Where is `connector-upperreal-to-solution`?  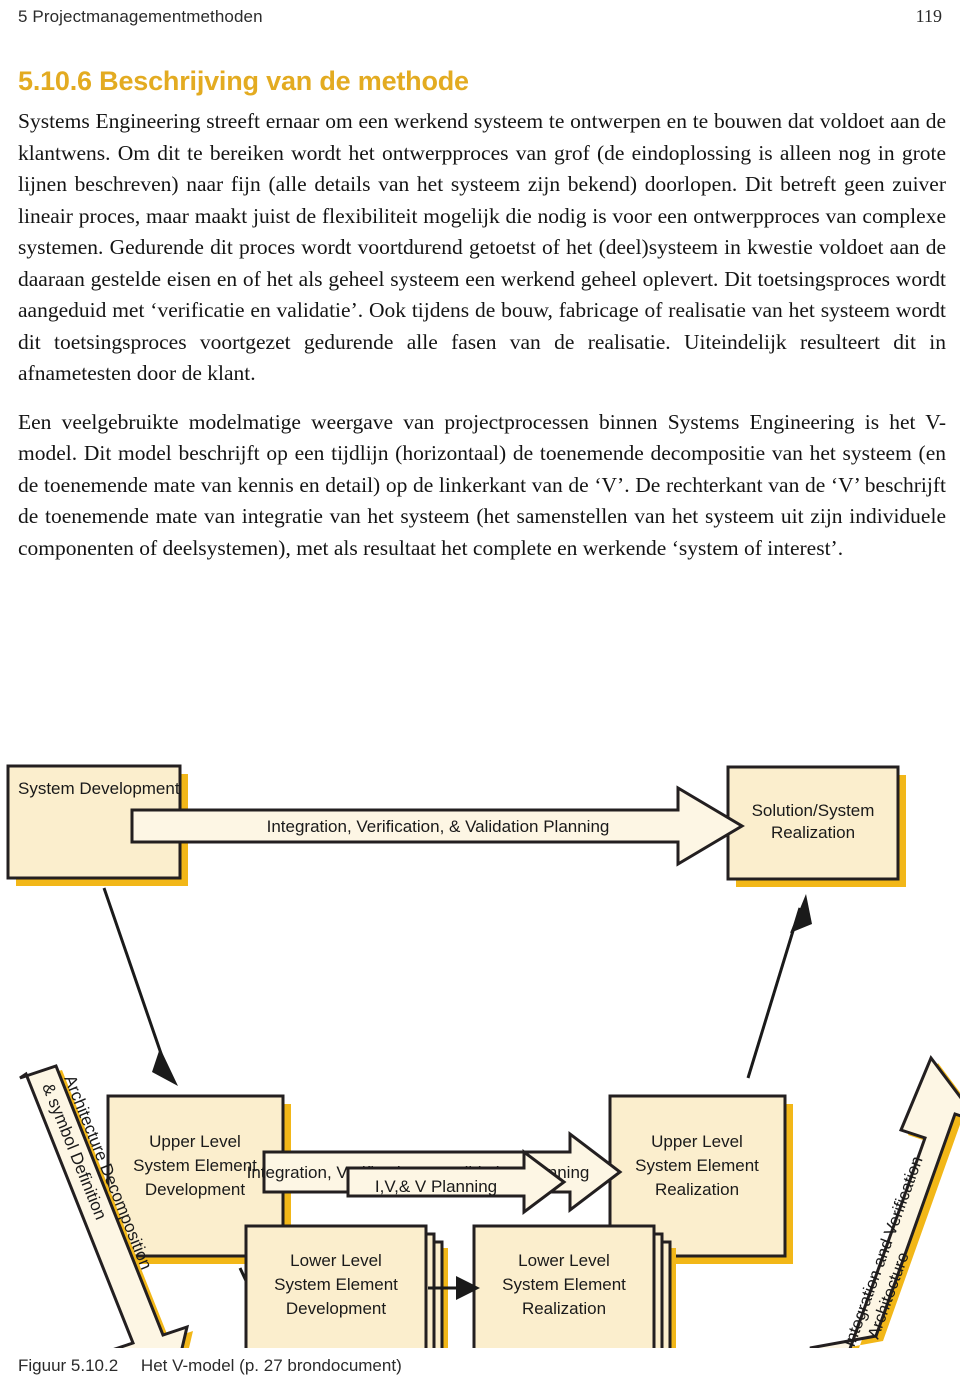 connector-upperreal-to-solution is located at coordinates (774, 993).